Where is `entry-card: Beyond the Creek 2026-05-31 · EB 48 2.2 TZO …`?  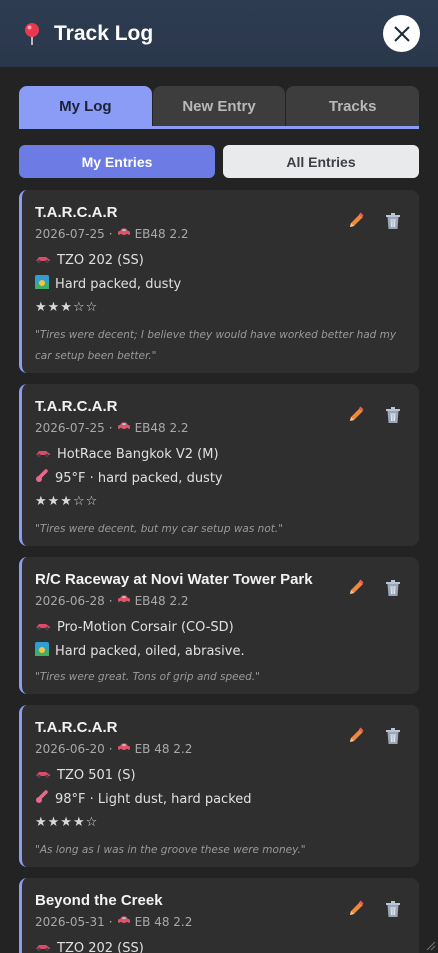 entry-card: Beyond the Creek 2026-05-31 · EB 48 2.2 TZO … is located at coordinates (219, 915).